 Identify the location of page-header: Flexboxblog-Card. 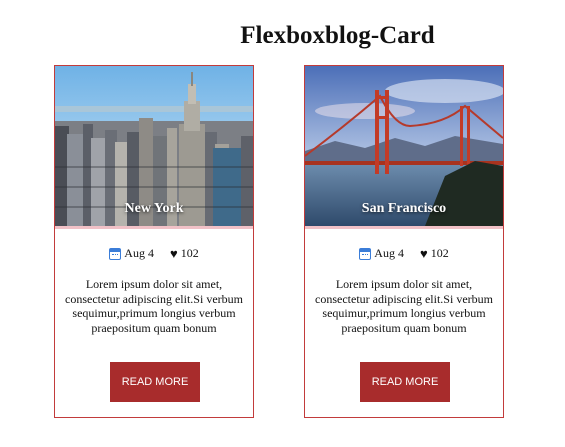
(282, 36).